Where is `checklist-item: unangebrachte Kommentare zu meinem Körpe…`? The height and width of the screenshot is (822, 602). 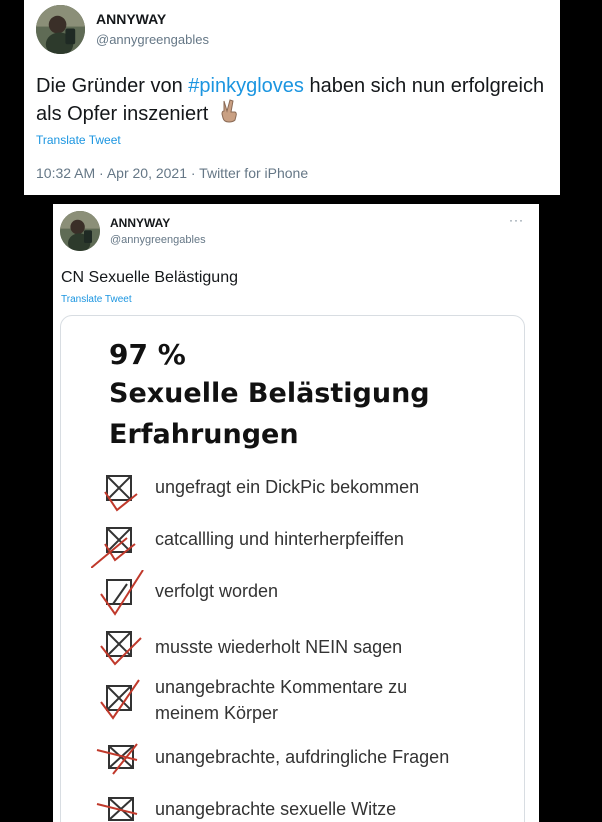 checklist-item: unangebrachte Kommentare zu meinem Körpe… is located at coordinates (306, 704).